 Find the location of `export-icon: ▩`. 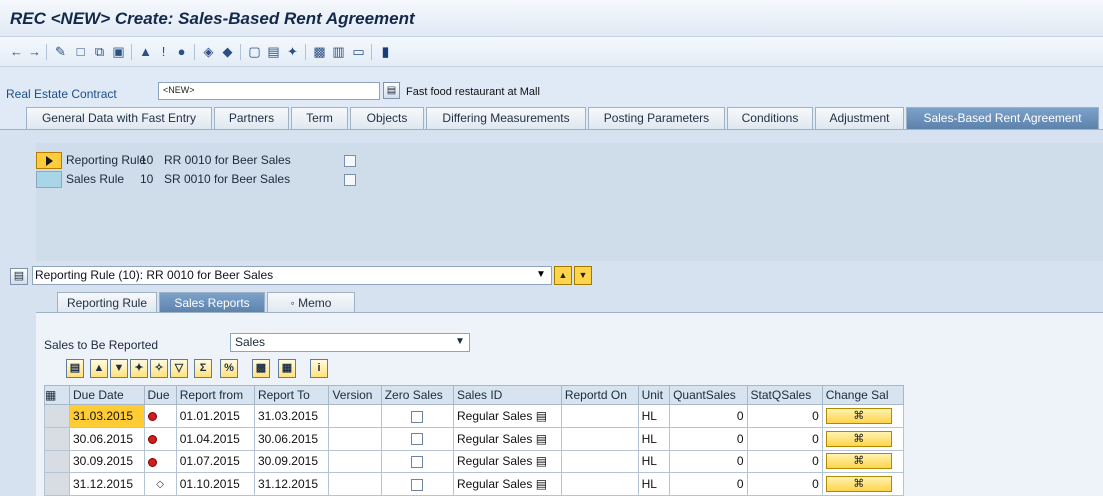

export-icon: ▩ is located at coordinates (261, 368).